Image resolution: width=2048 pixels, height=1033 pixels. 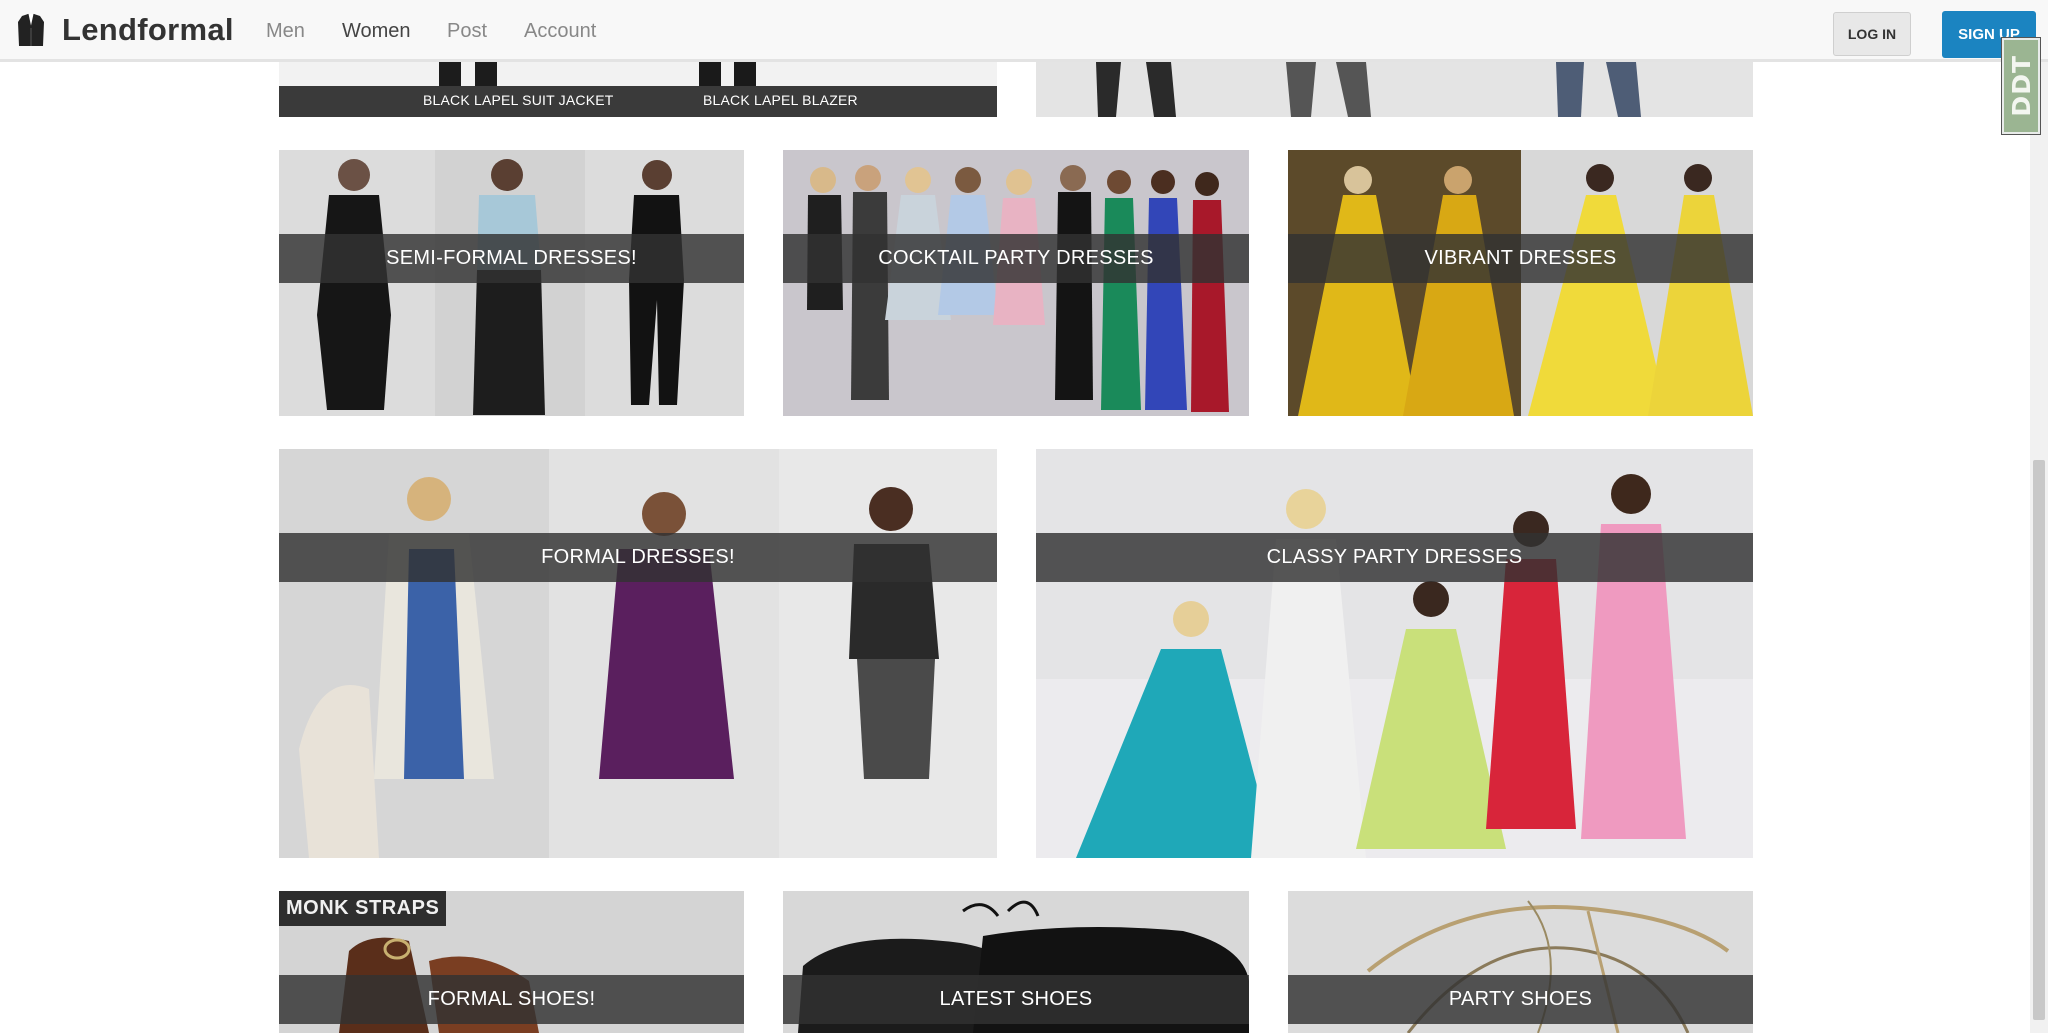 I want to click on suits-photo, so click(x=638, y=89).